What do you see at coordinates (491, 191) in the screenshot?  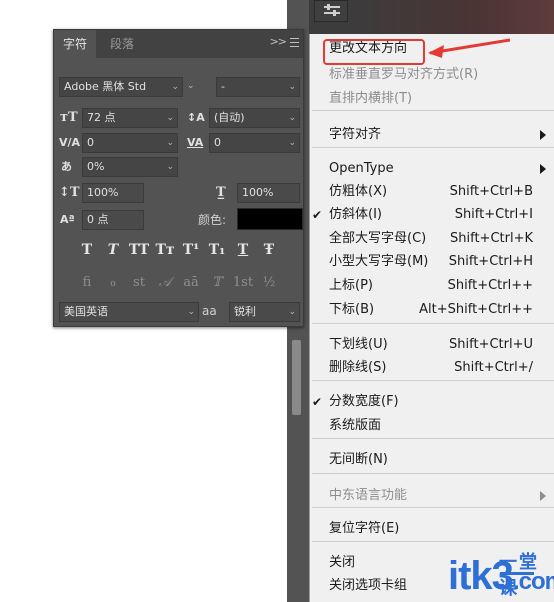 I see `menu-item-shortcut: Shift+Ctrl+B` at bounding box center [491, 191].